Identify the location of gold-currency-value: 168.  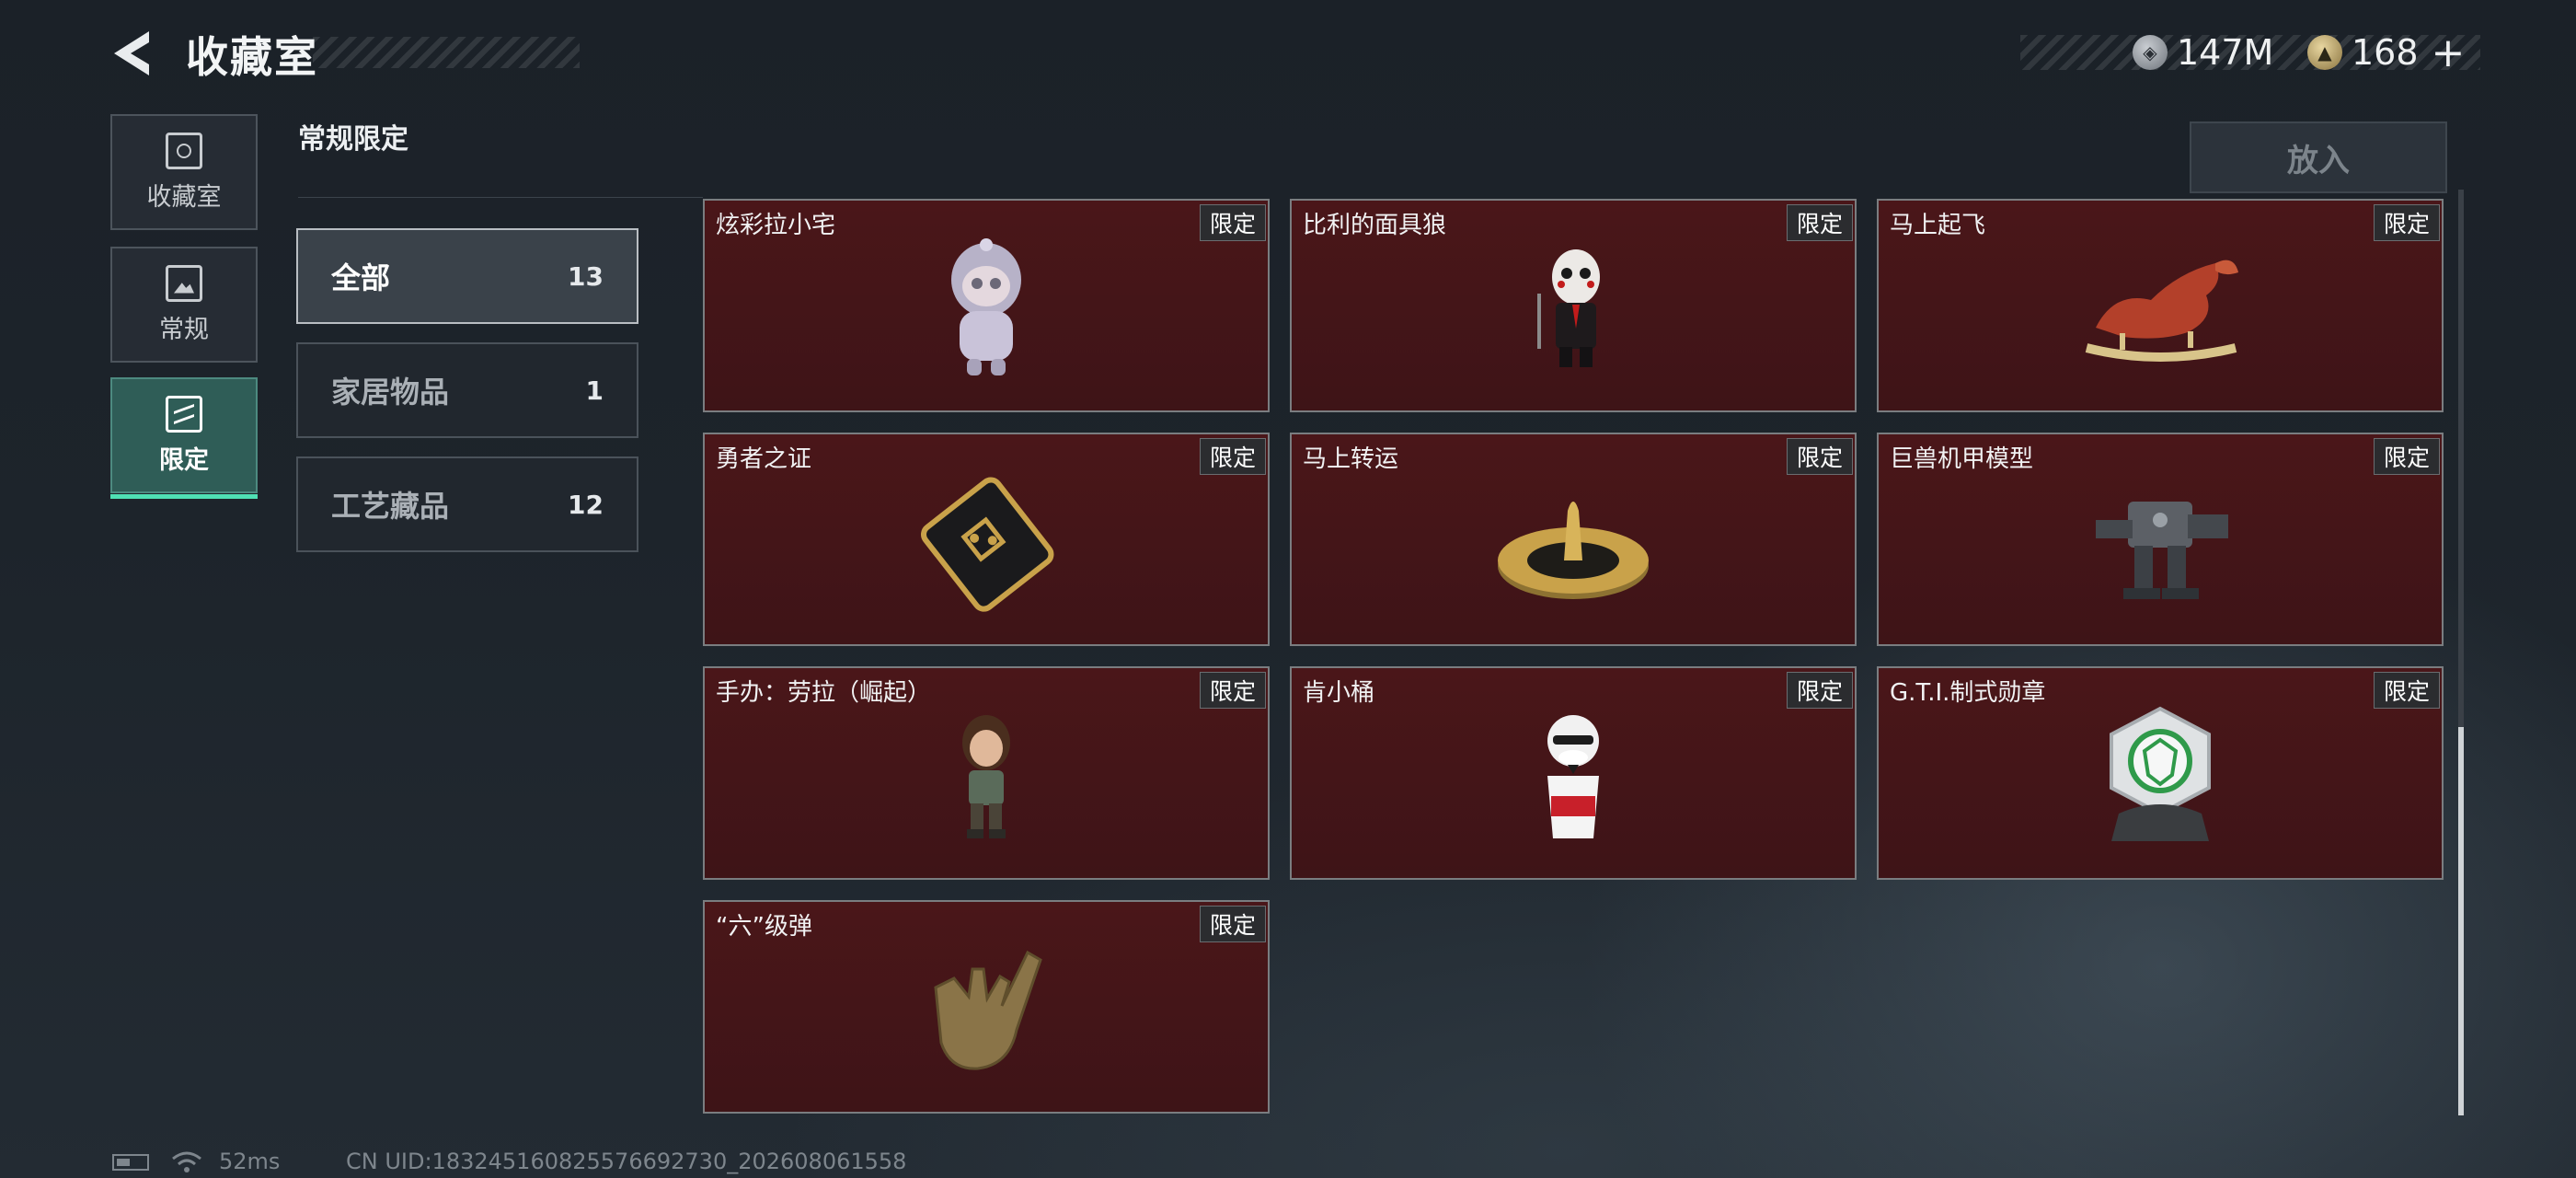
(2385, 53).